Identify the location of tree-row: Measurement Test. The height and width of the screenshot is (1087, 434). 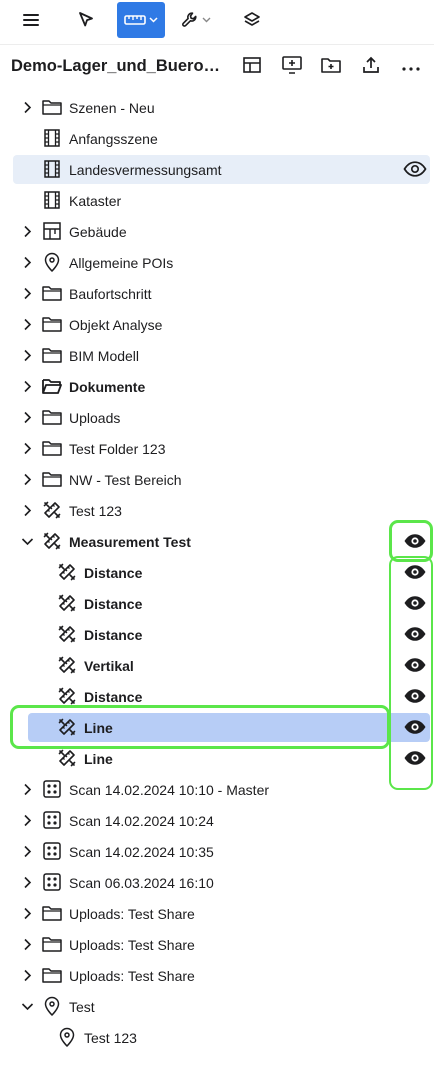
(217, 541).